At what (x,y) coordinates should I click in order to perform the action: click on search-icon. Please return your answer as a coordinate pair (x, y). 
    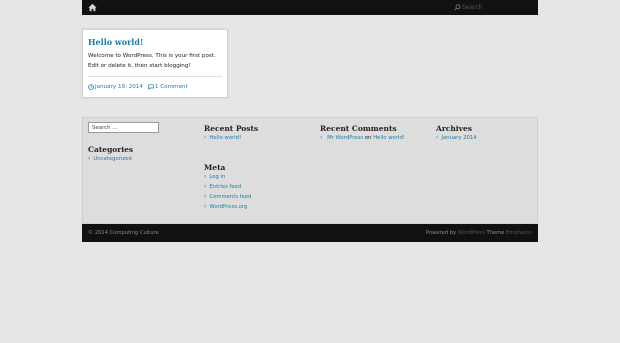
    Looking at the image, I should click on (457, 7).